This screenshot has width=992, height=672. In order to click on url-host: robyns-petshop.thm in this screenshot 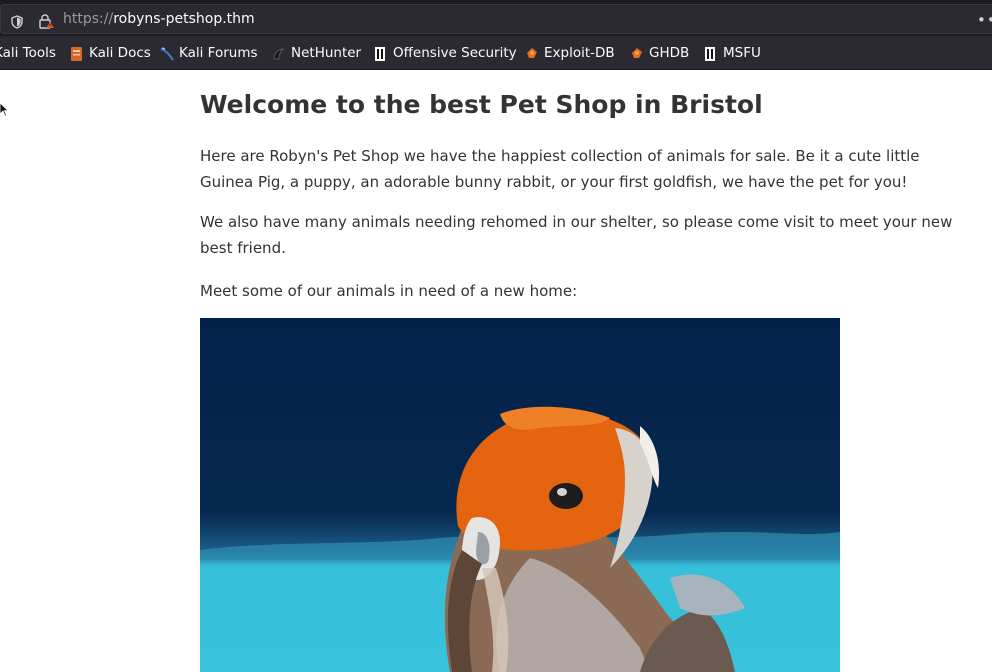, I will do `click(184, 19)`.